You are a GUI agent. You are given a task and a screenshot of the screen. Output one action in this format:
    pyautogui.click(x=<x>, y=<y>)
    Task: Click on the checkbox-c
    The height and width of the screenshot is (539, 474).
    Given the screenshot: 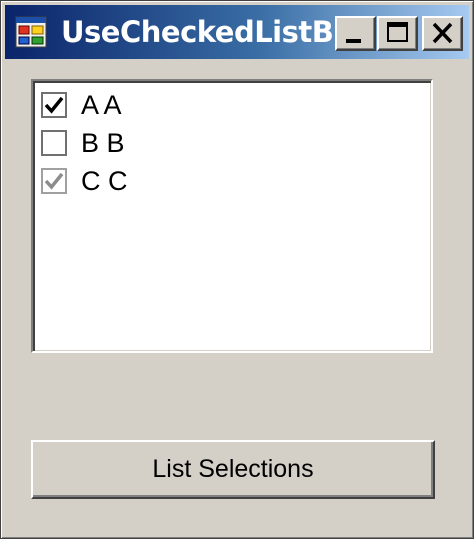 What is the action you would take?
    pyautogui.click(x=54, y=181)
    